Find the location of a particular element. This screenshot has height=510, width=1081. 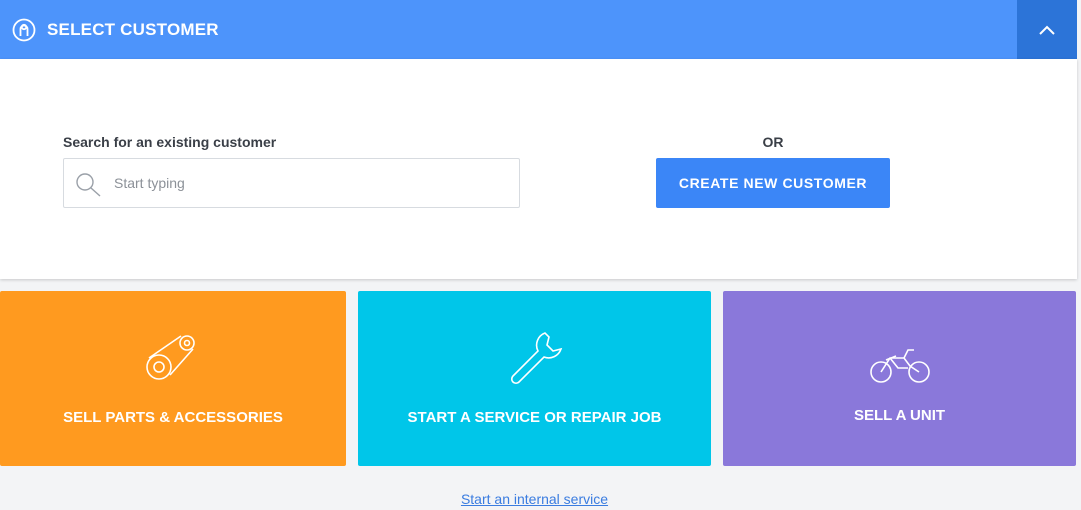

or-label: OR is located at coordinates (773, 142).